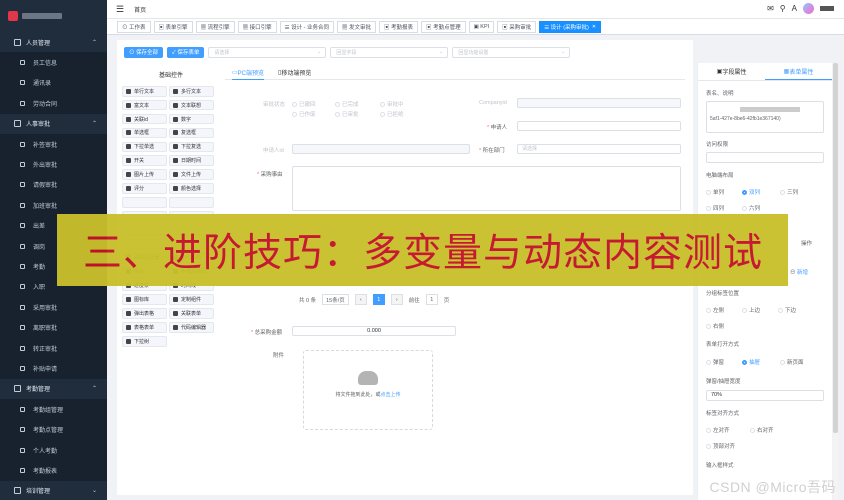 Image resolution: width=844 pixels, height=500 pixels. Describe the element at coordinates (144, 147) in the screenshot. I see `palette-item: 下拉单选` at that location.